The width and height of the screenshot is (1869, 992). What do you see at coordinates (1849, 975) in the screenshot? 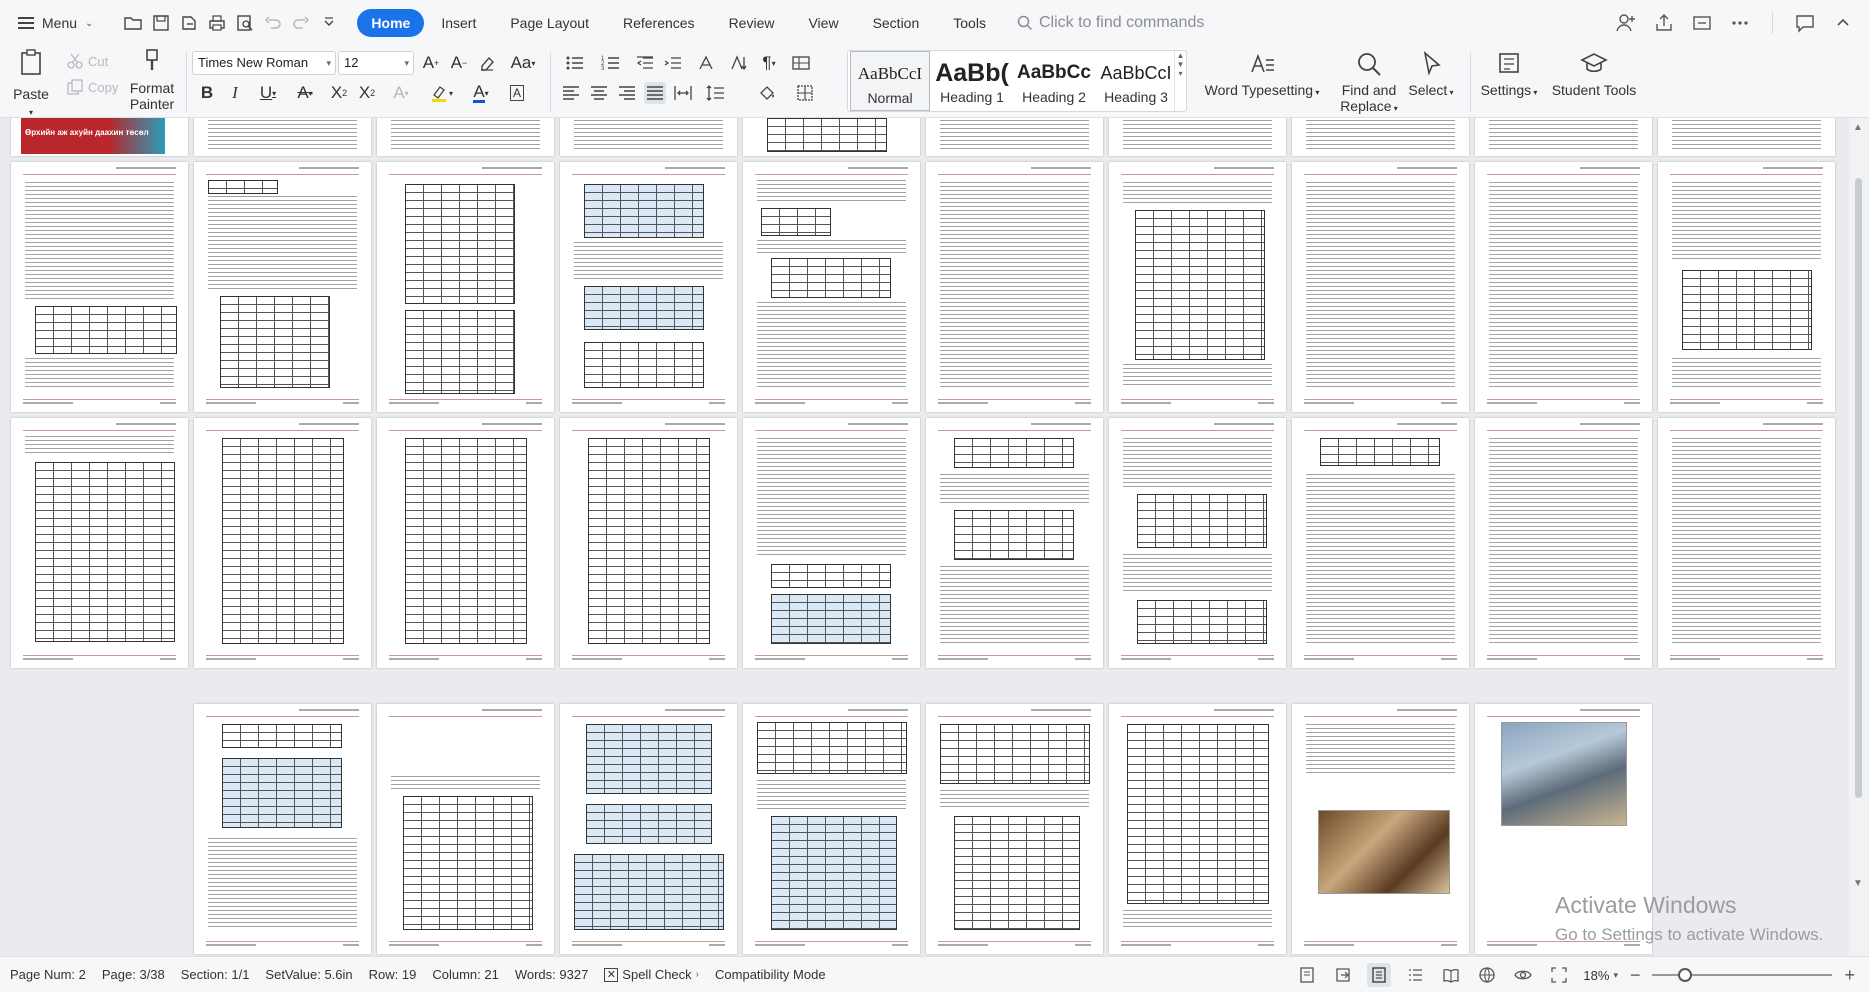
I see `zoom-in-icon: +` at bounding box center [1849, 975].